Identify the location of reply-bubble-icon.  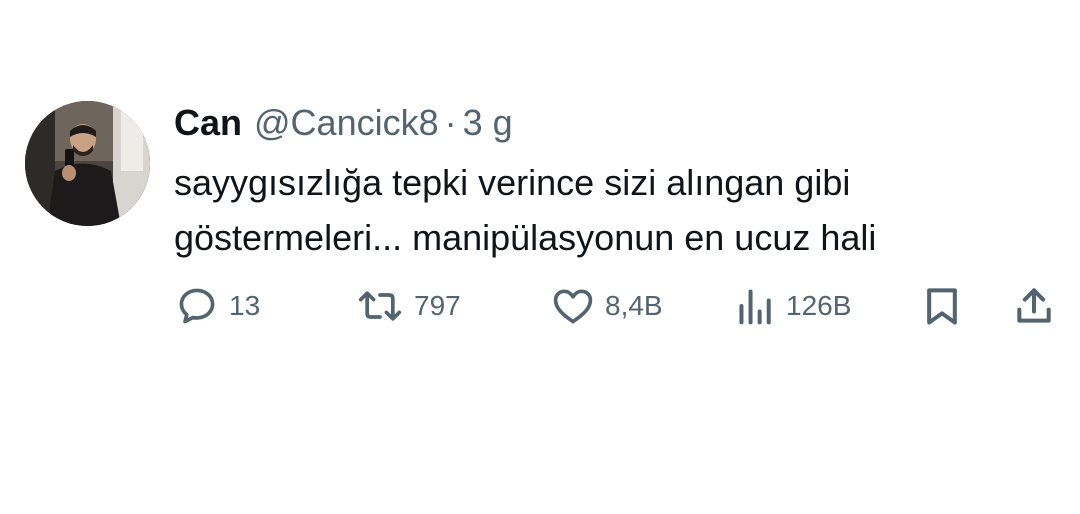
(197, 306).